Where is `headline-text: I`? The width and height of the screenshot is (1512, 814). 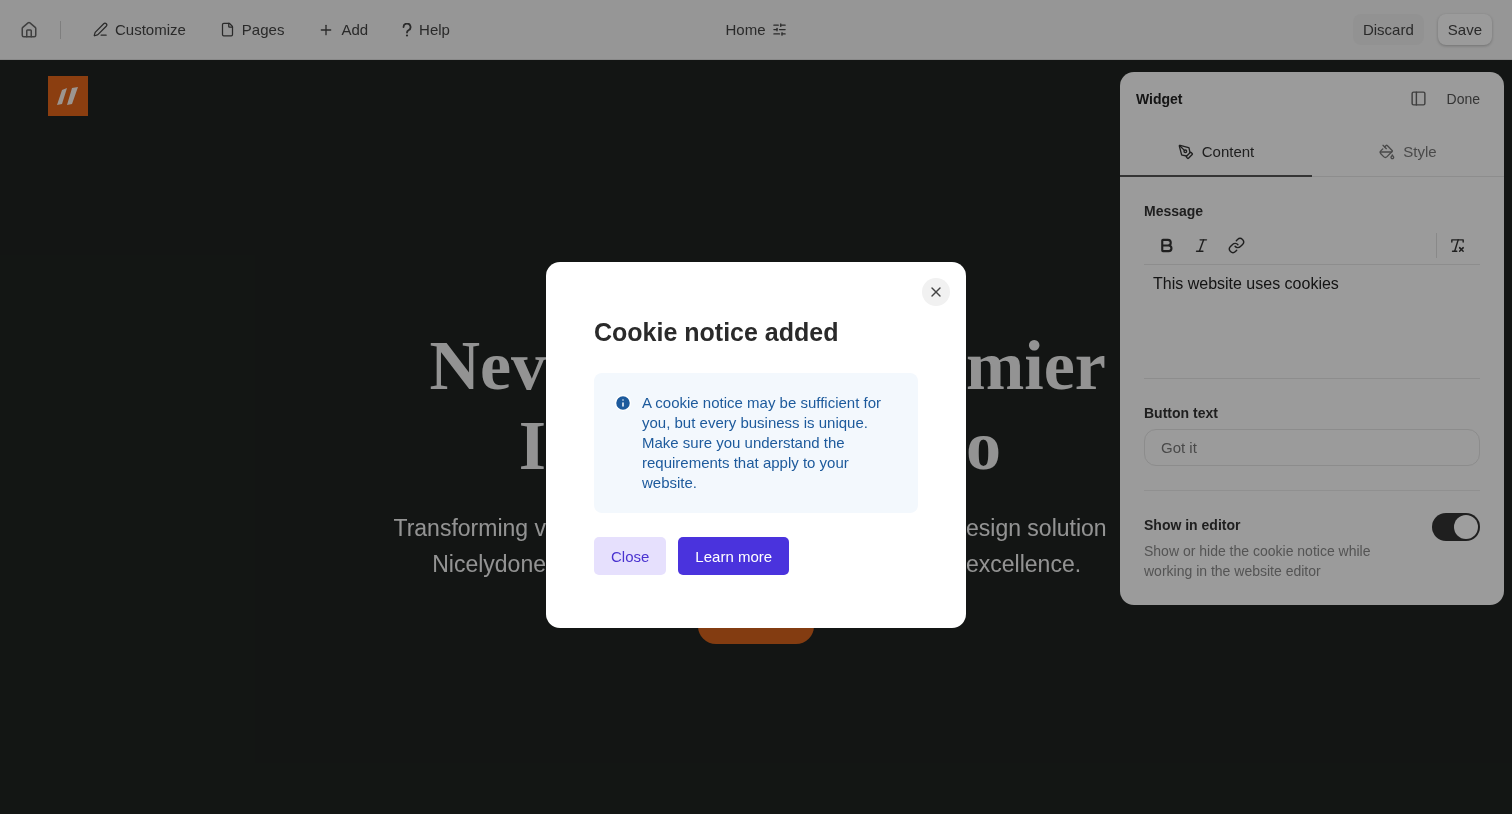
headline-text: I is located at coordinates (532, 446).